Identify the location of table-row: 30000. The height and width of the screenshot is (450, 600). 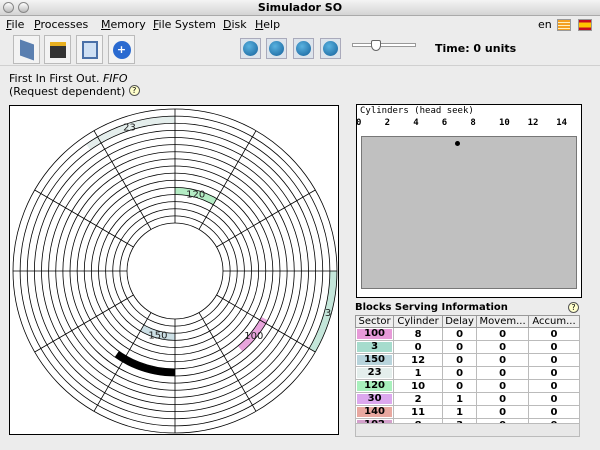
(467, 347).